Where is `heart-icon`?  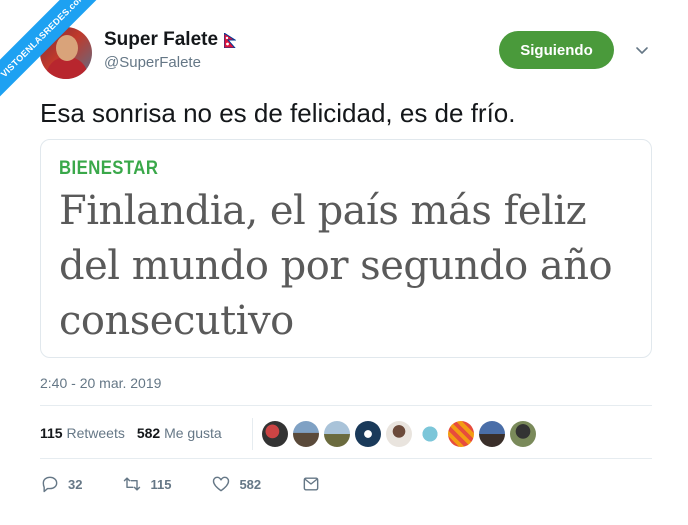
heart-icon is located at coordinates (221, 484).